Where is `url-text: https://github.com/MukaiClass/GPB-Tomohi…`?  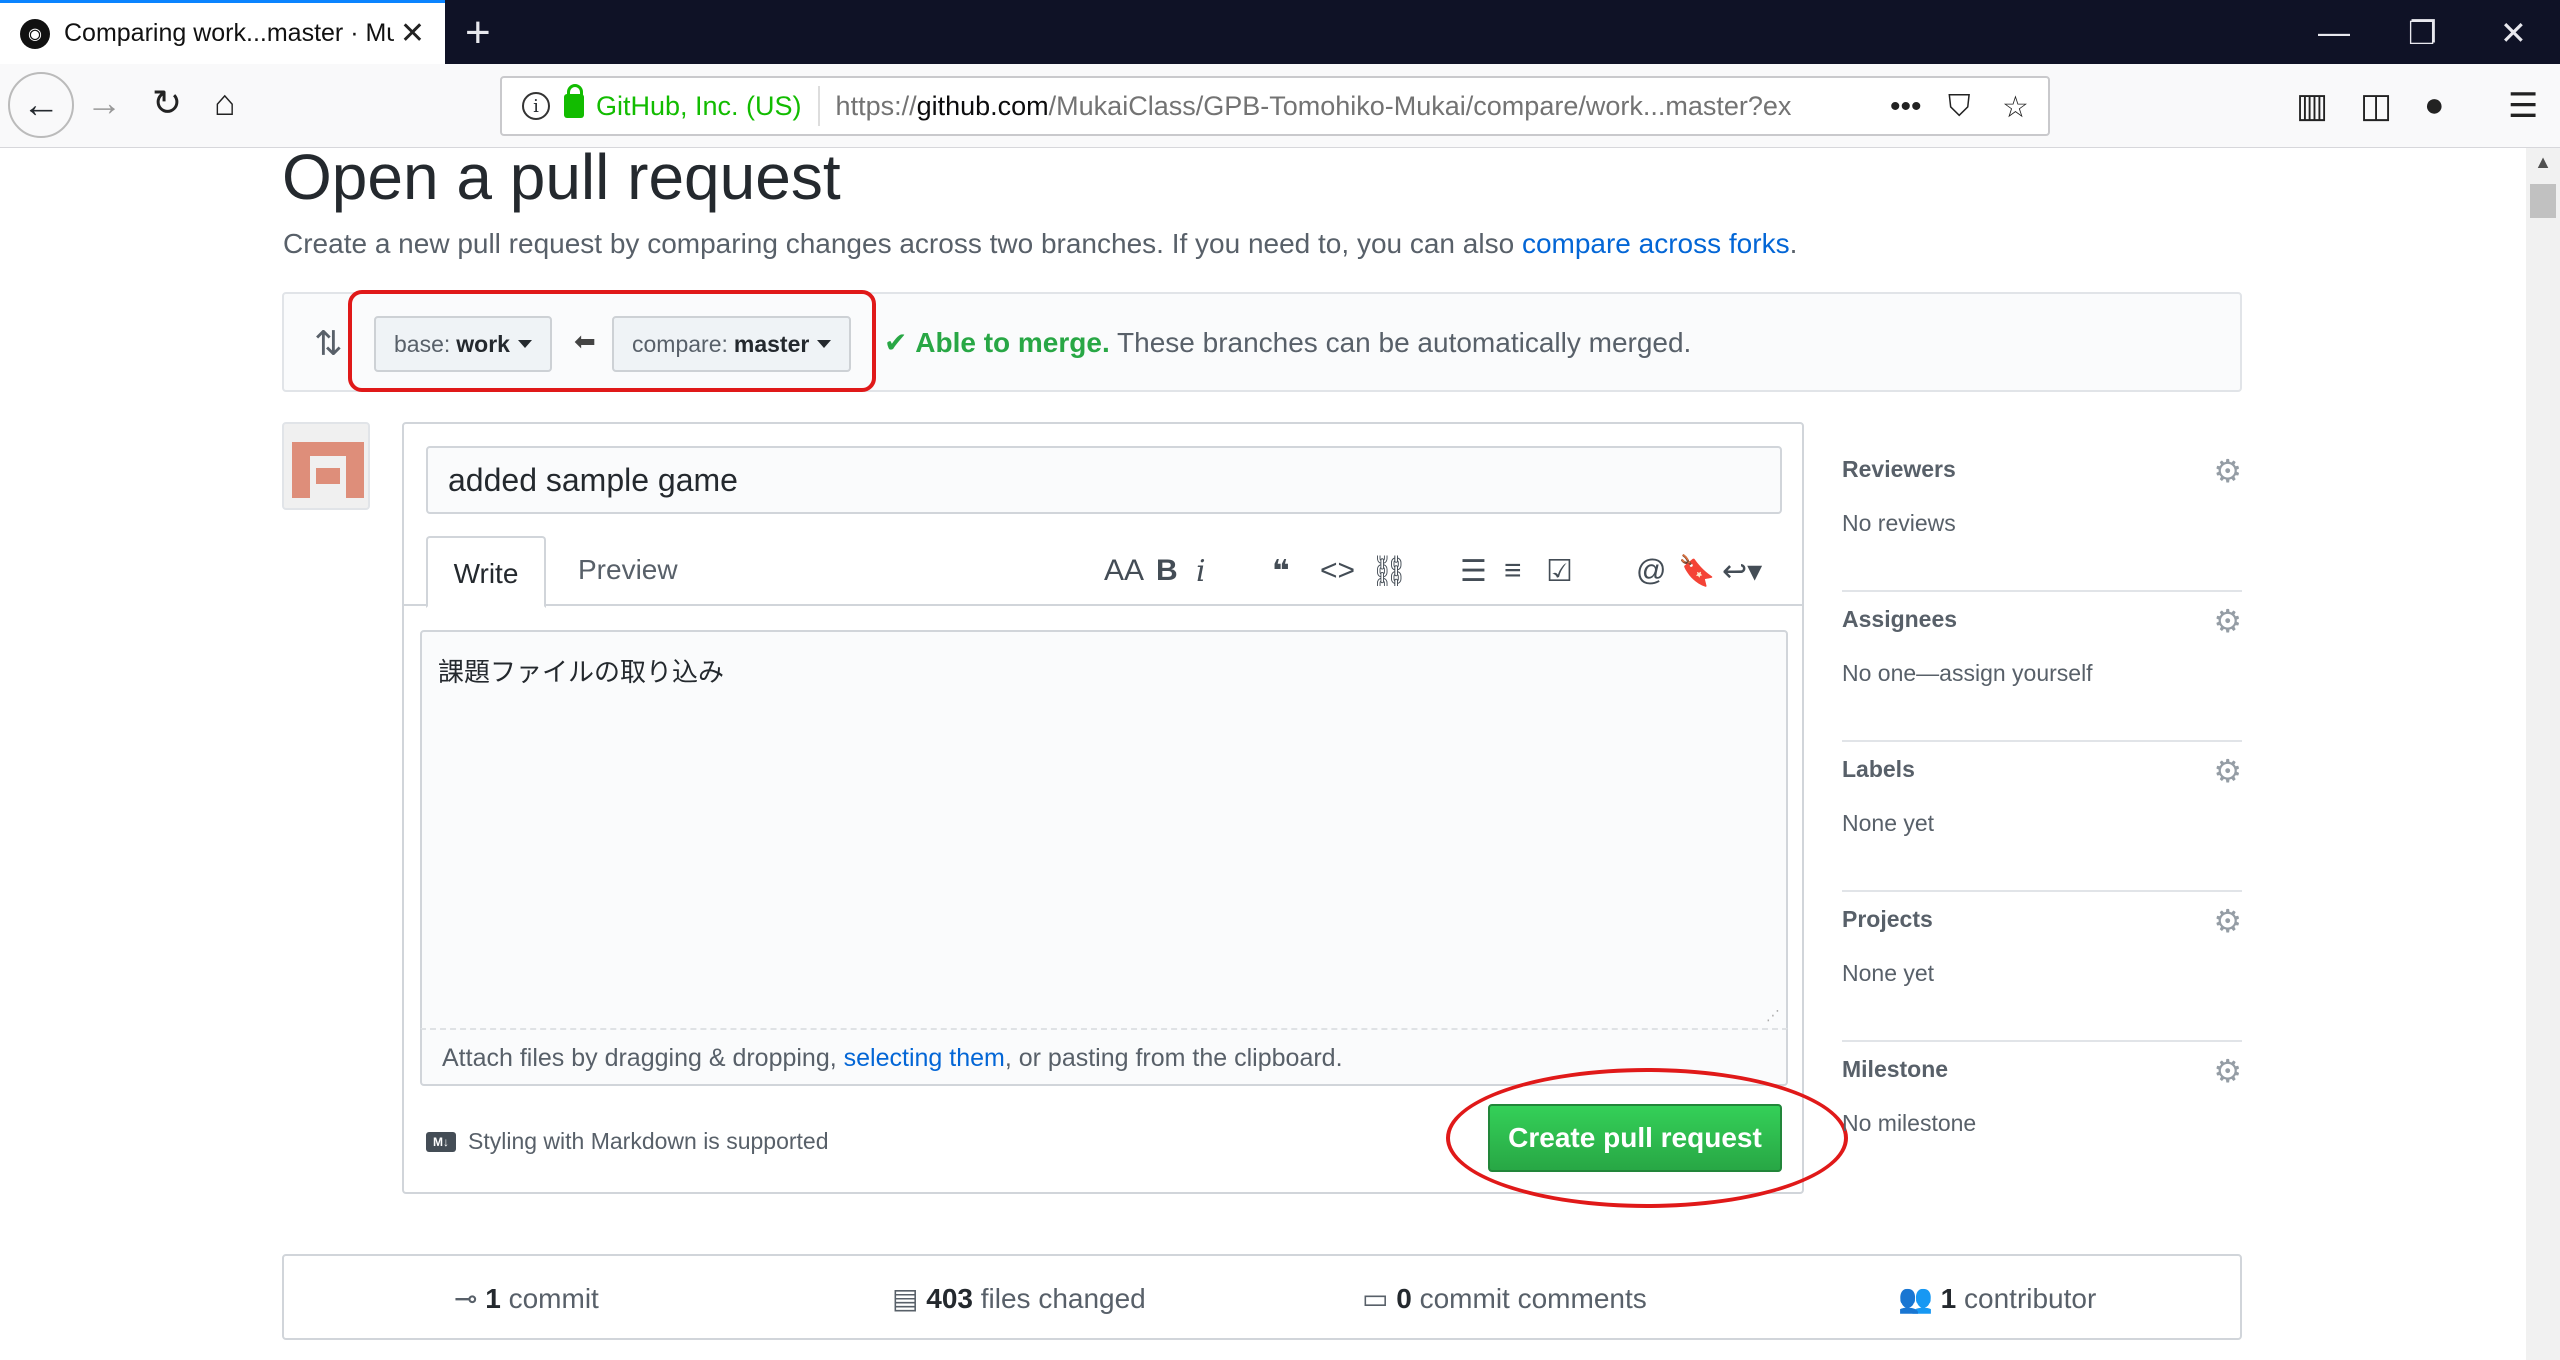 url-text: https://github.com/MukaiClass/GPB-Tomohi… is located at coordinates (1336, 106).